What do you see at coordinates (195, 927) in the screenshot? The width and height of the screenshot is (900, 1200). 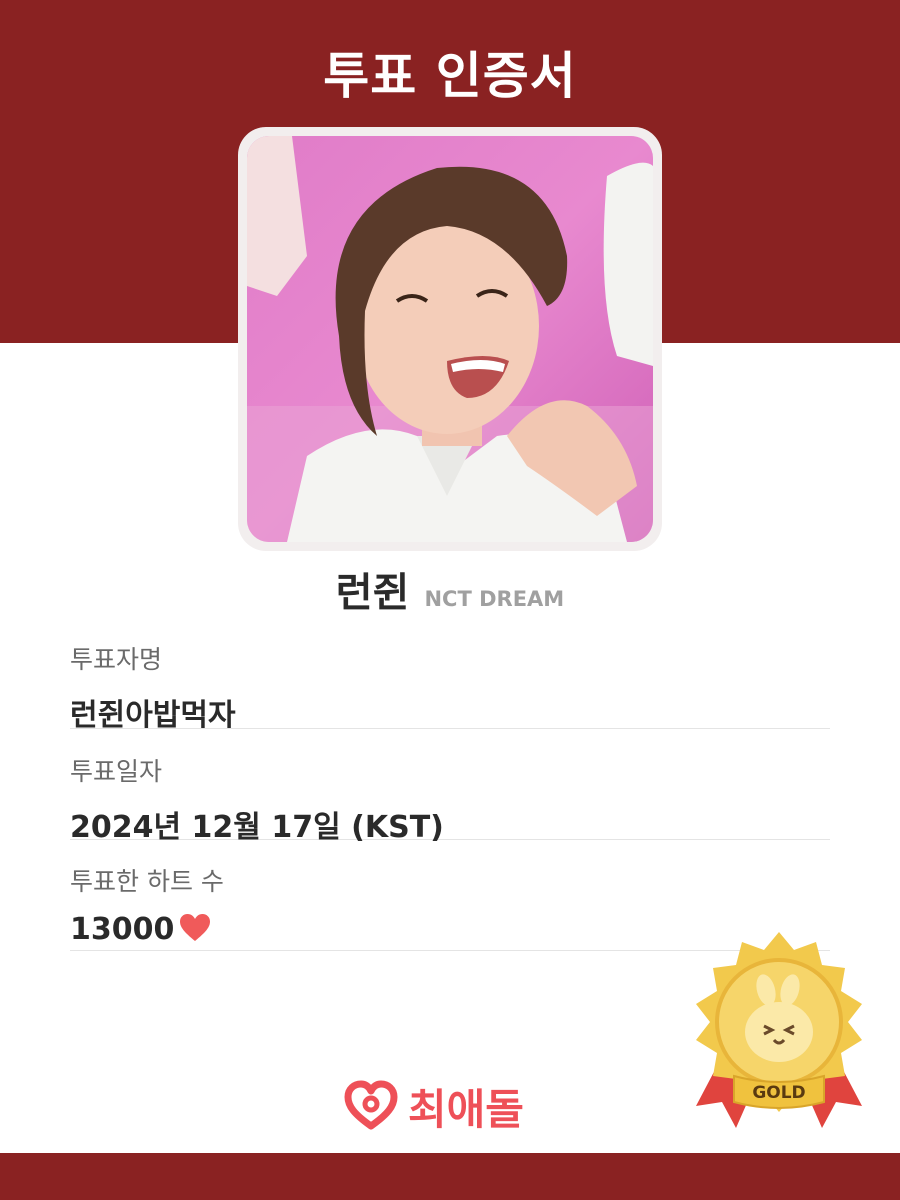 I see `heart-icon` at bounding box center [195, 927].